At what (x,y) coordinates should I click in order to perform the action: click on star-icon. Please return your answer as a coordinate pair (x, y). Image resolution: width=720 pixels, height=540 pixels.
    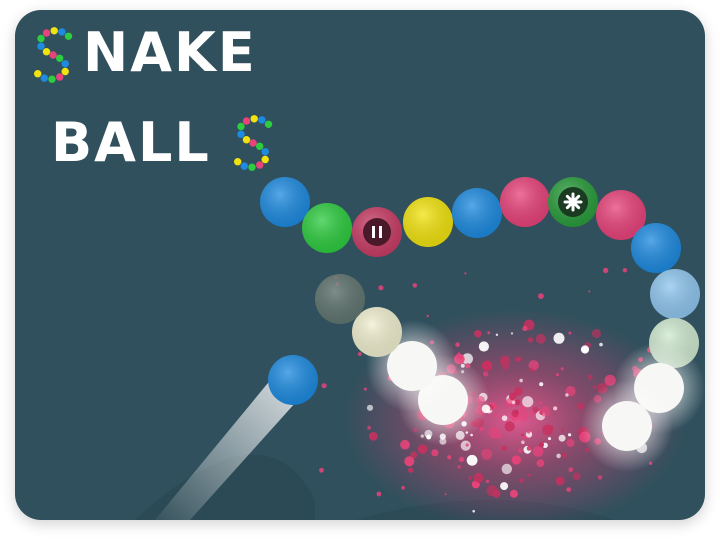
    Looking at the image, I should click on (573, 202).